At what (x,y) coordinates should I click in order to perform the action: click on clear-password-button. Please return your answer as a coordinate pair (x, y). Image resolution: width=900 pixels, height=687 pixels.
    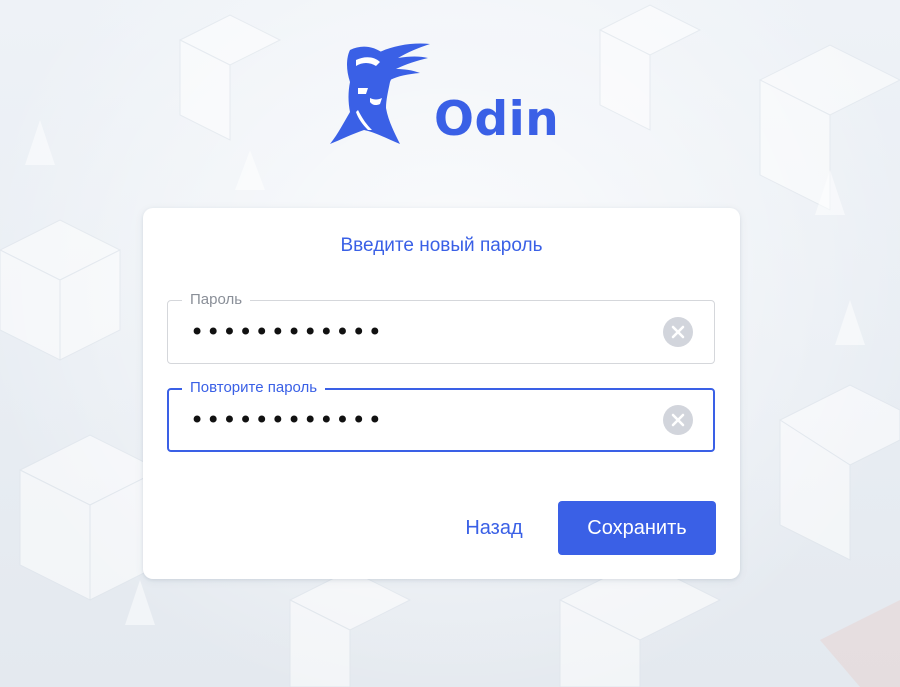
    Looking at the image, I should click on (678, 332).